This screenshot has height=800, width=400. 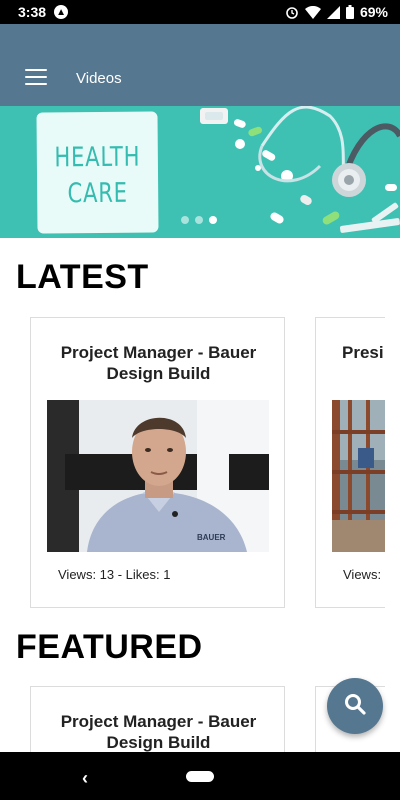 What do you see at coordinates (200, 65) in the screenshot?
I see `app-bar: Videos` at bounding box center [200, 65].